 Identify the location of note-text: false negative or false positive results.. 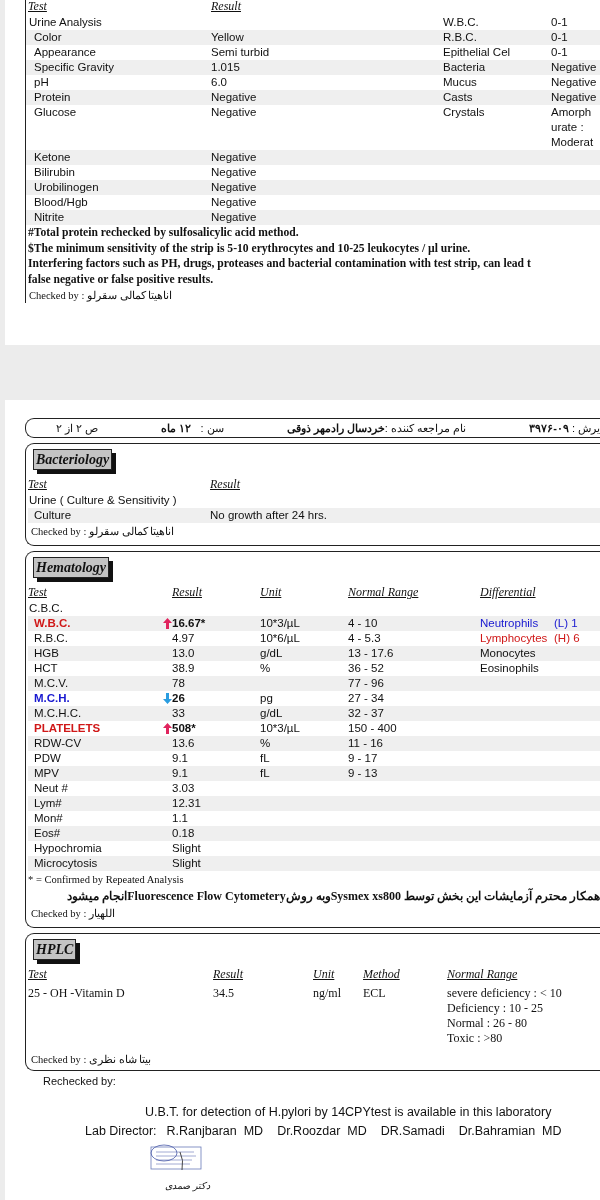
(312, 279).